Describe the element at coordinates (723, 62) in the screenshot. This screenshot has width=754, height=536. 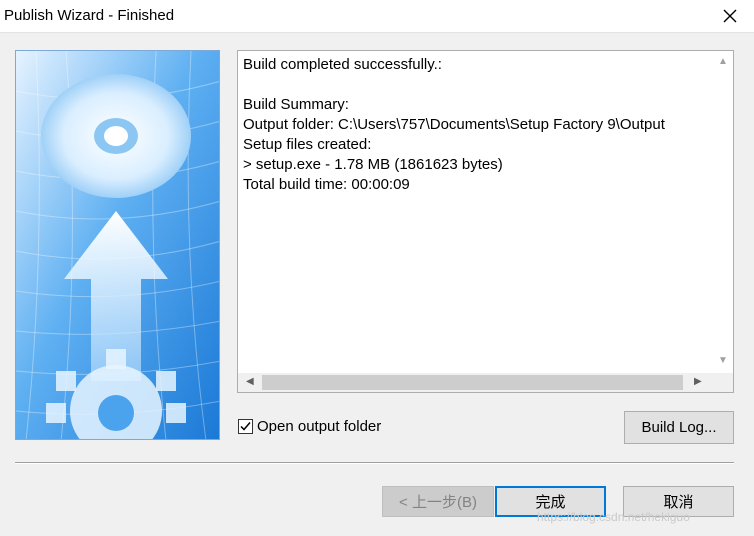
I see `scroll-up-icon: ▲` at that location.